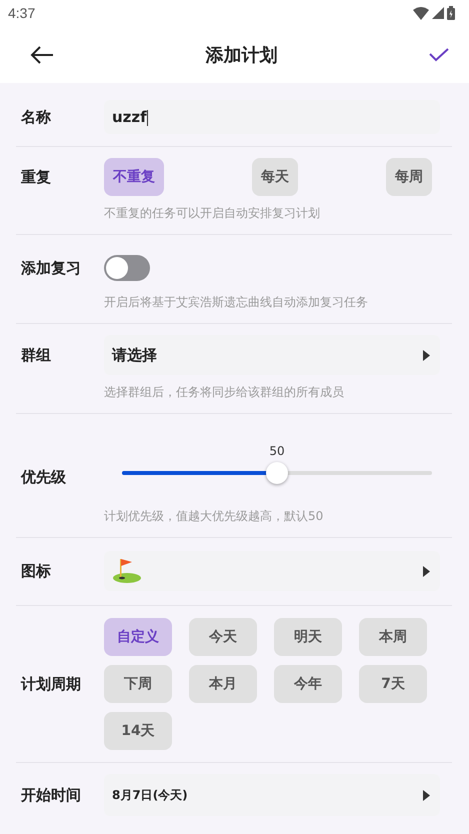  What do you see at coordinates (308, 684) in the screenshot?
I see `option-chip: 今年` at bounding box center [308, 684].